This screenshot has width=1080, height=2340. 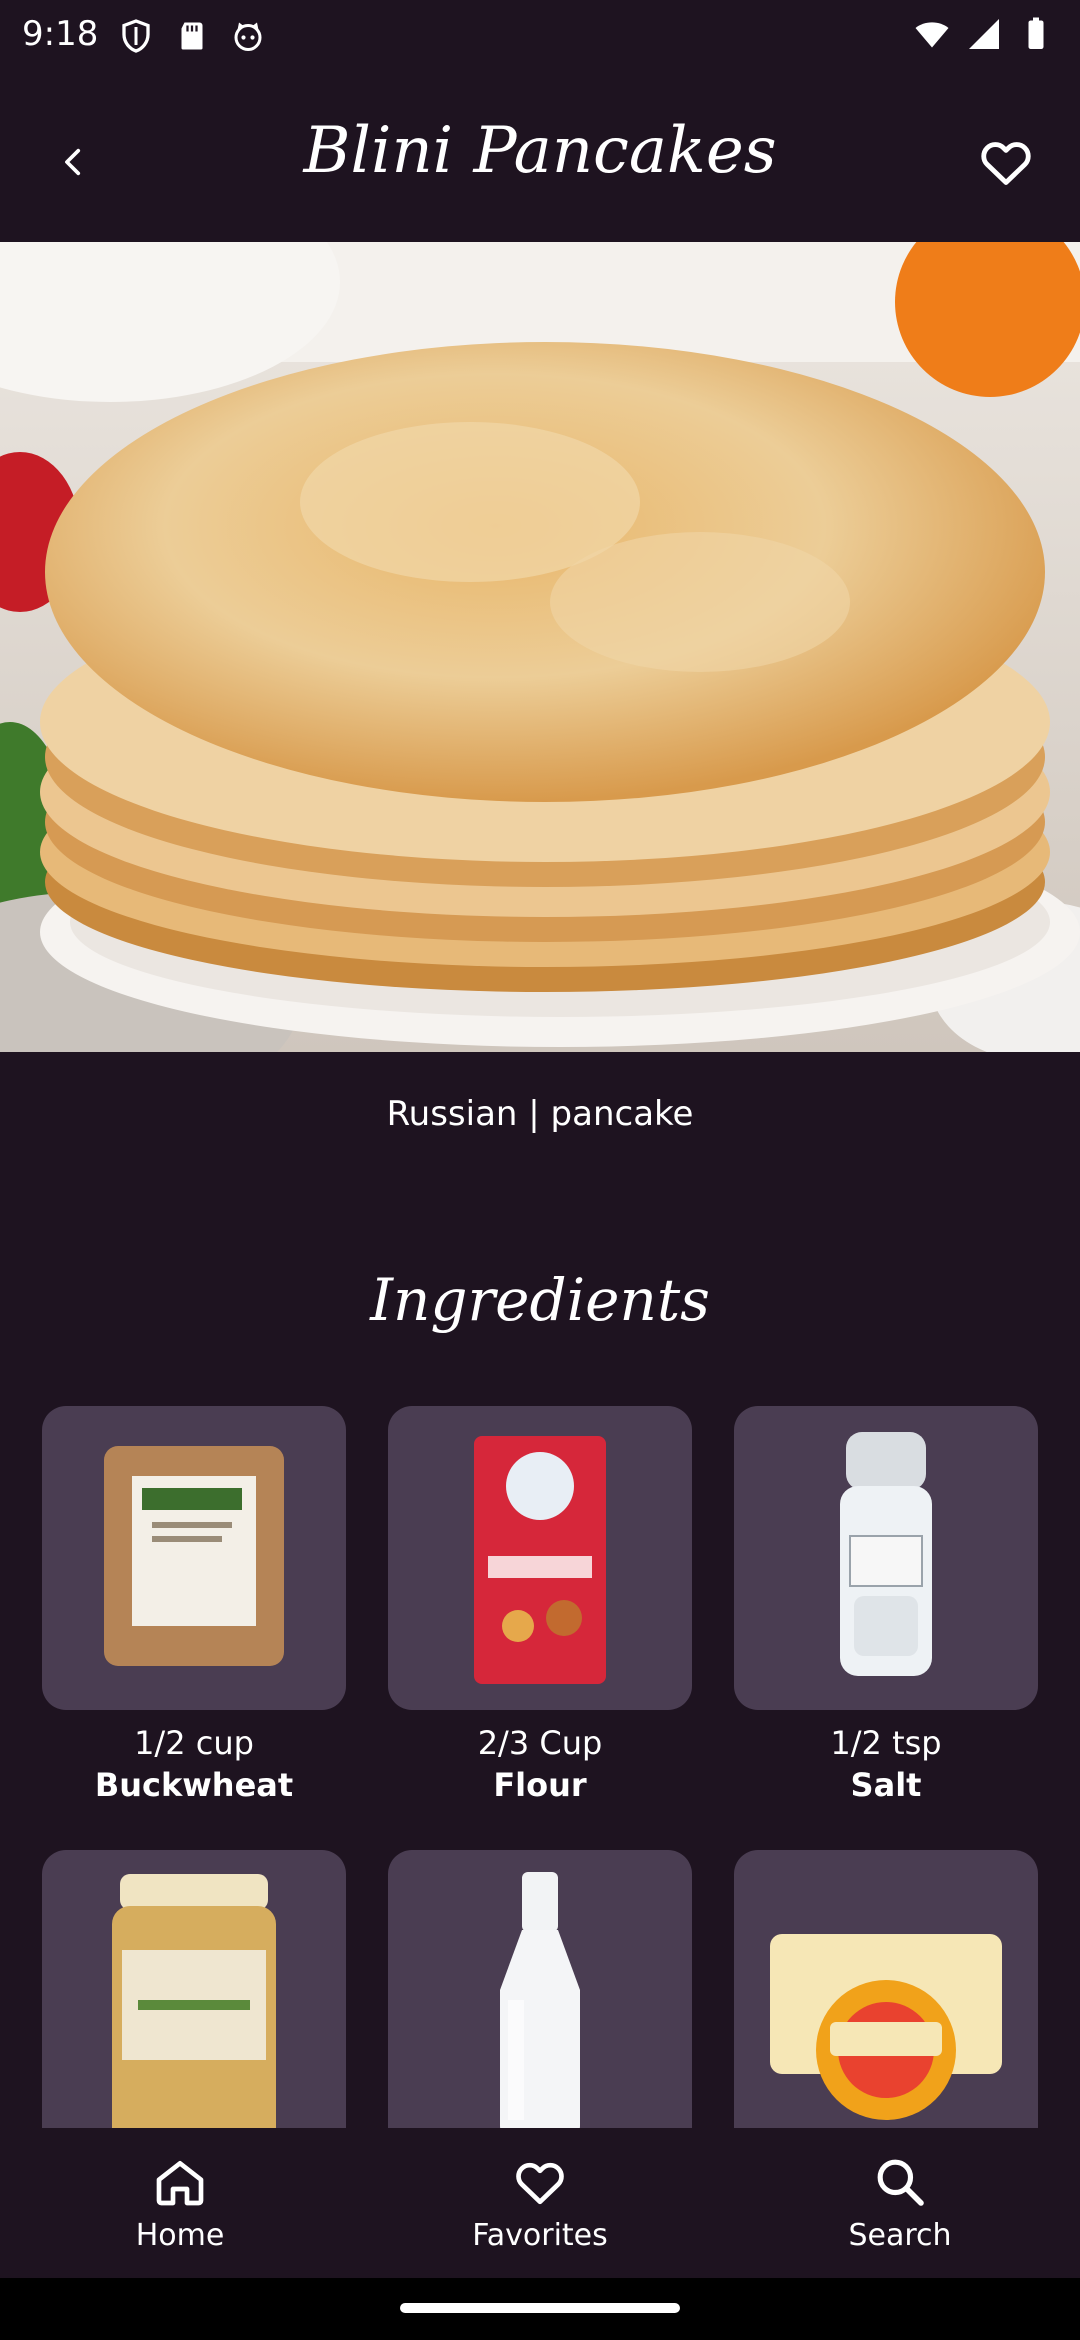 I want to click on home-gesture-handle, so click(x=540, y=2308).